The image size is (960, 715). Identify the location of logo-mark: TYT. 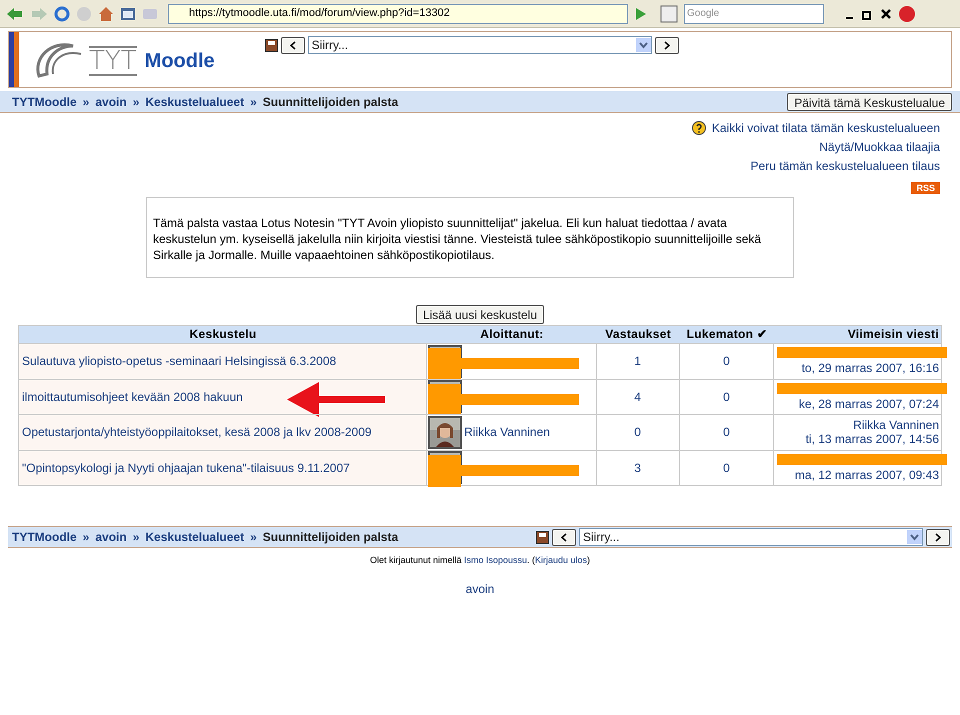
(113, 61).